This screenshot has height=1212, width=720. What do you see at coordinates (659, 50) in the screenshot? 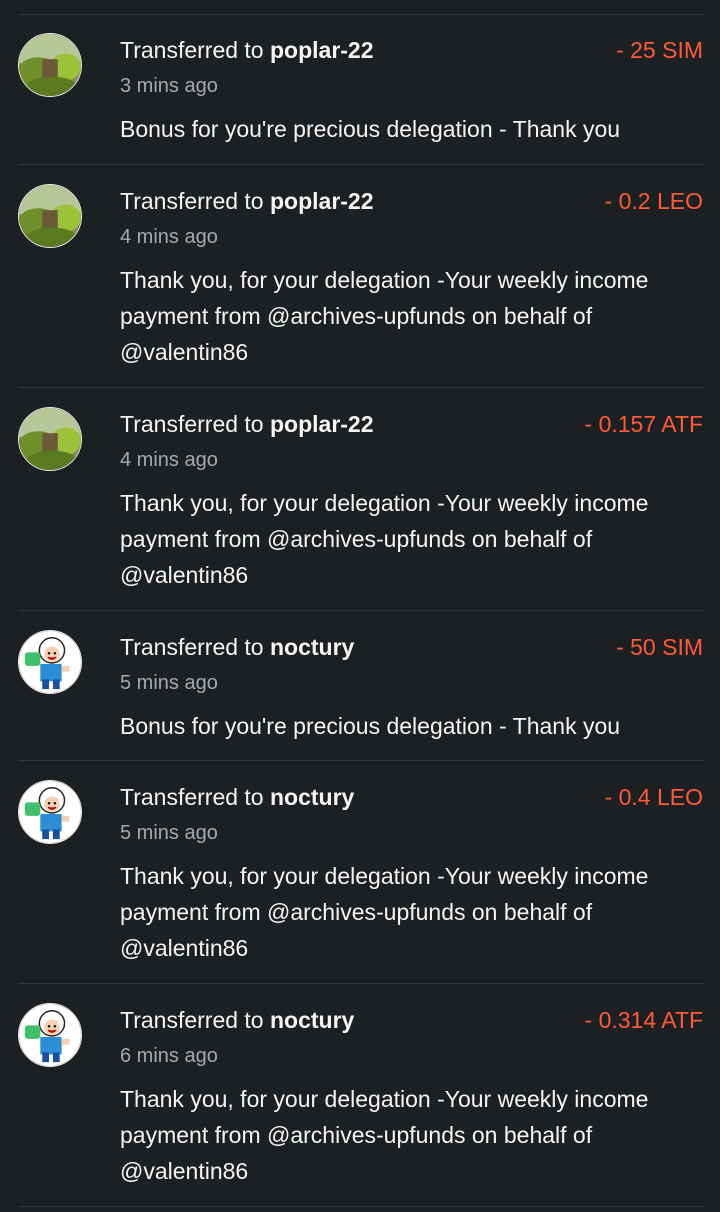
I see `transfer-amount: - 25 SIM` at bounding box center [659, 50].